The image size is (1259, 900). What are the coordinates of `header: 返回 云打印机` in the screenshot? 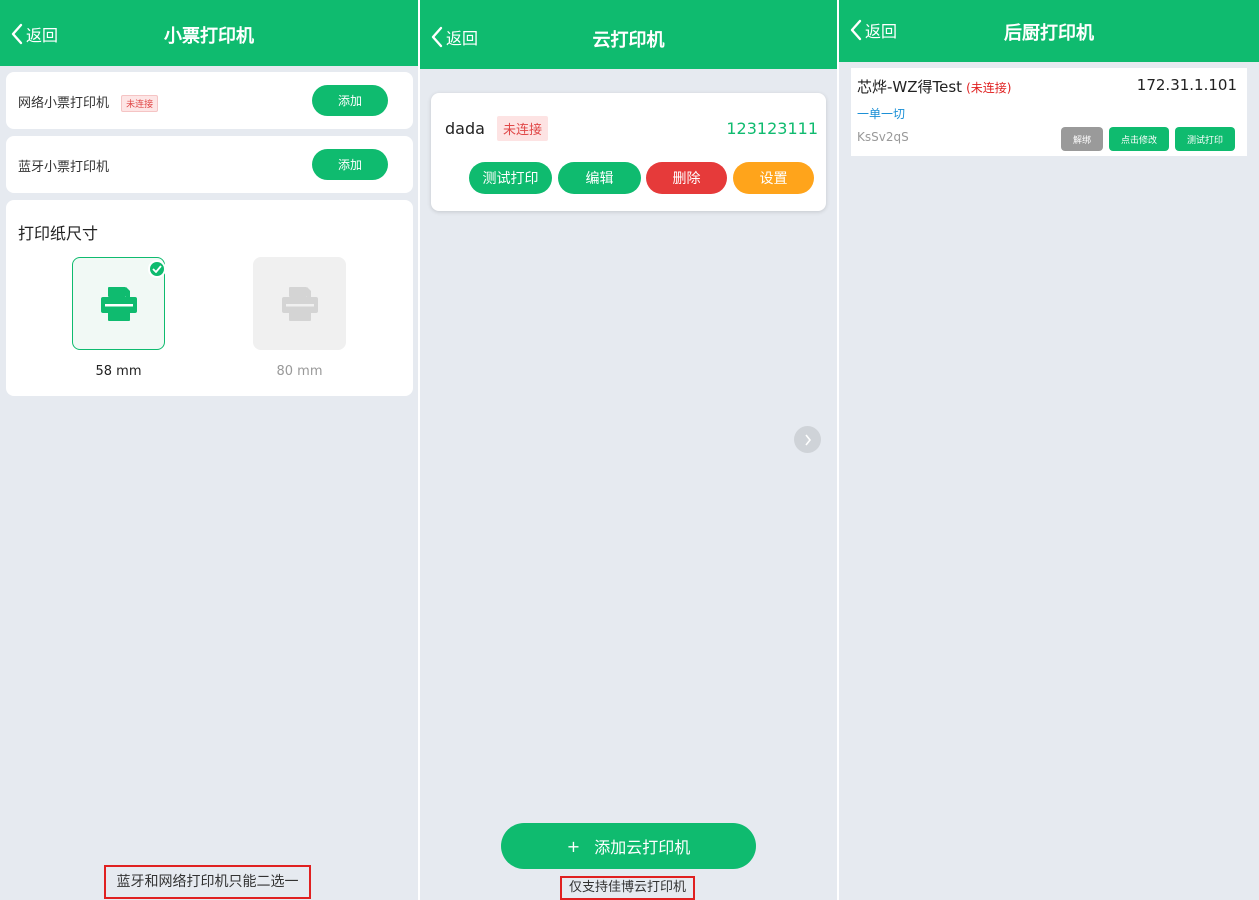 It's located at (628, 34).